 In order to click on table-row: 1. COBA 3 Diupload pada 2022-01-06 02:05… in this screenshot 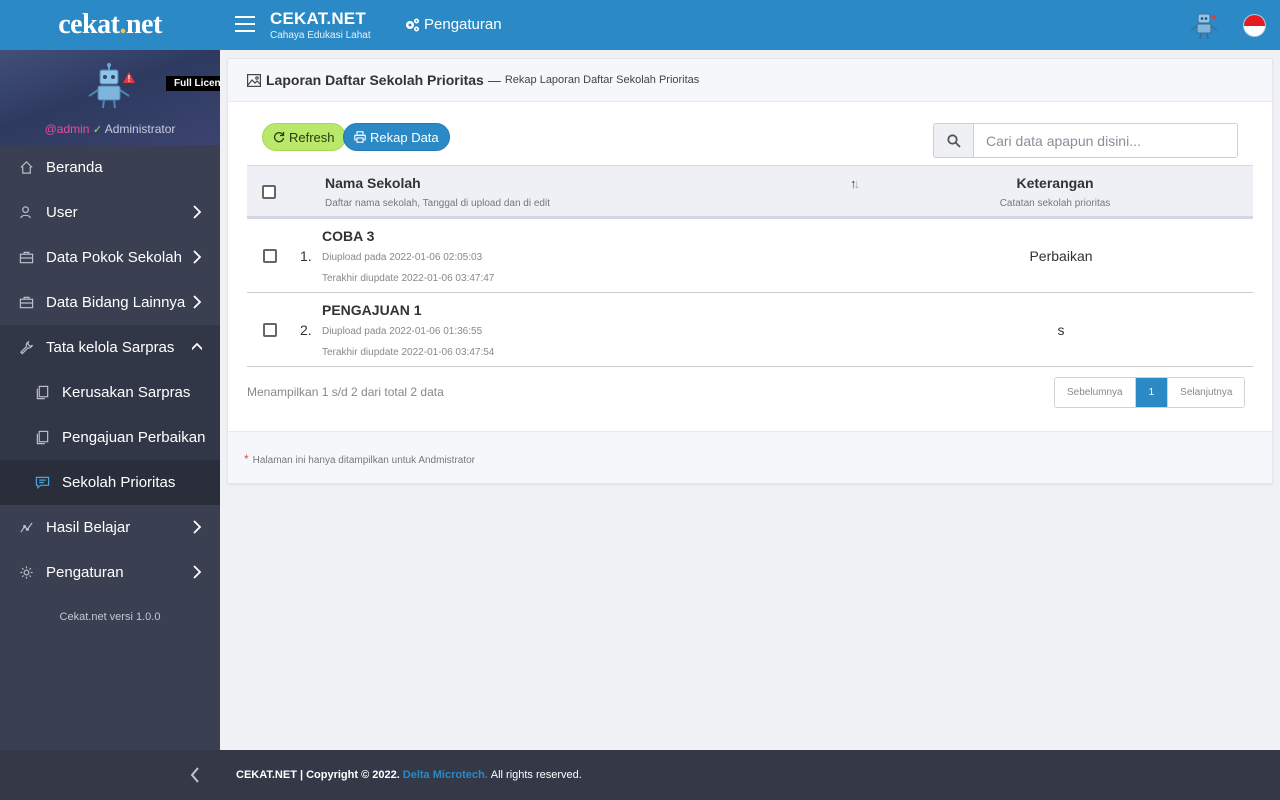, I will do `click(750, 256)`.